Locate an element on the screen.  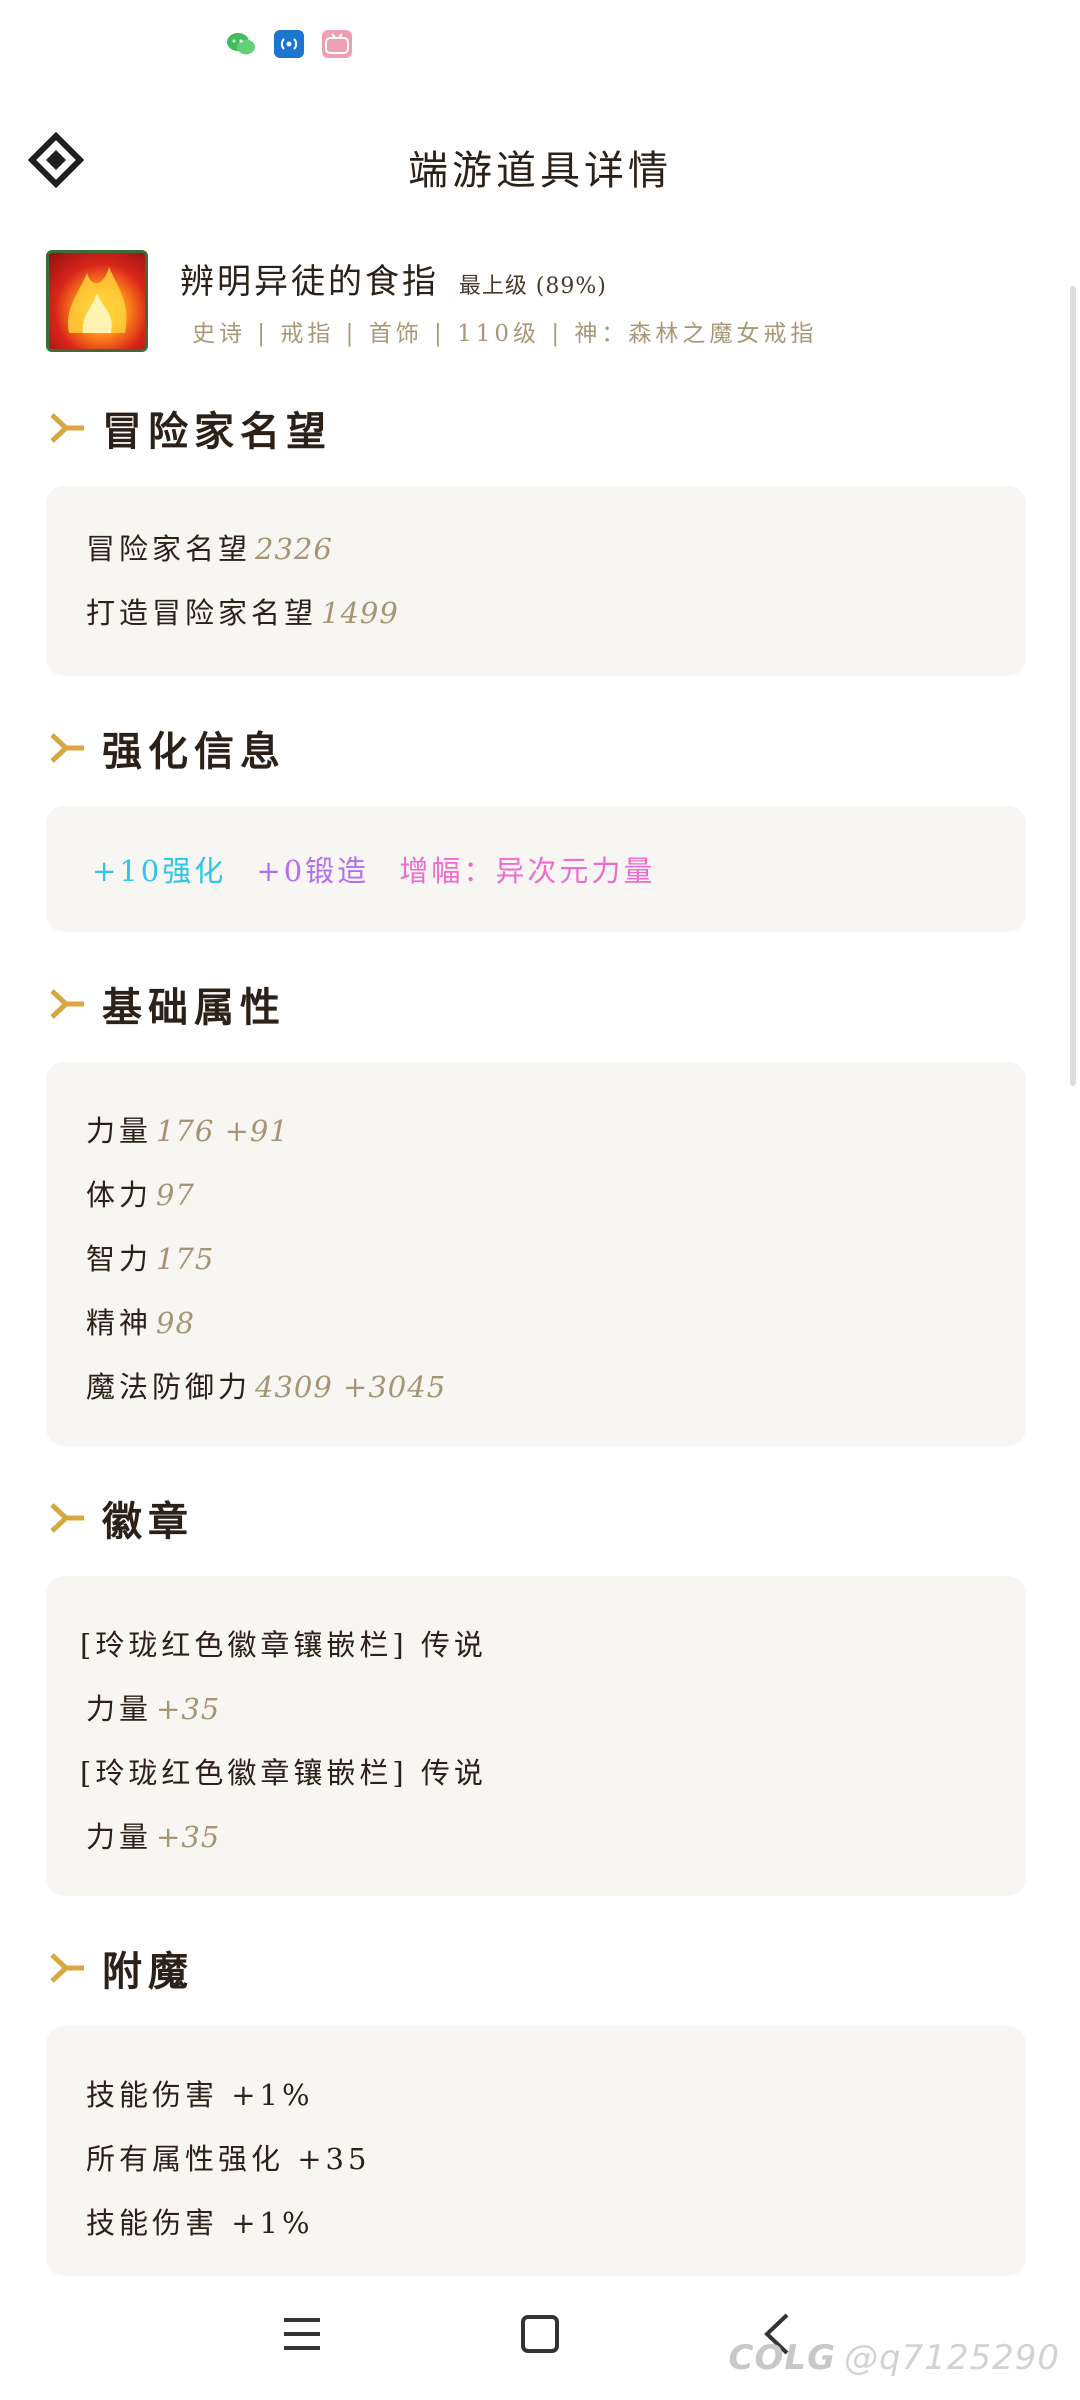
system-nav-bar: COLG @q7125290 is located at coordinates (540, 2340).